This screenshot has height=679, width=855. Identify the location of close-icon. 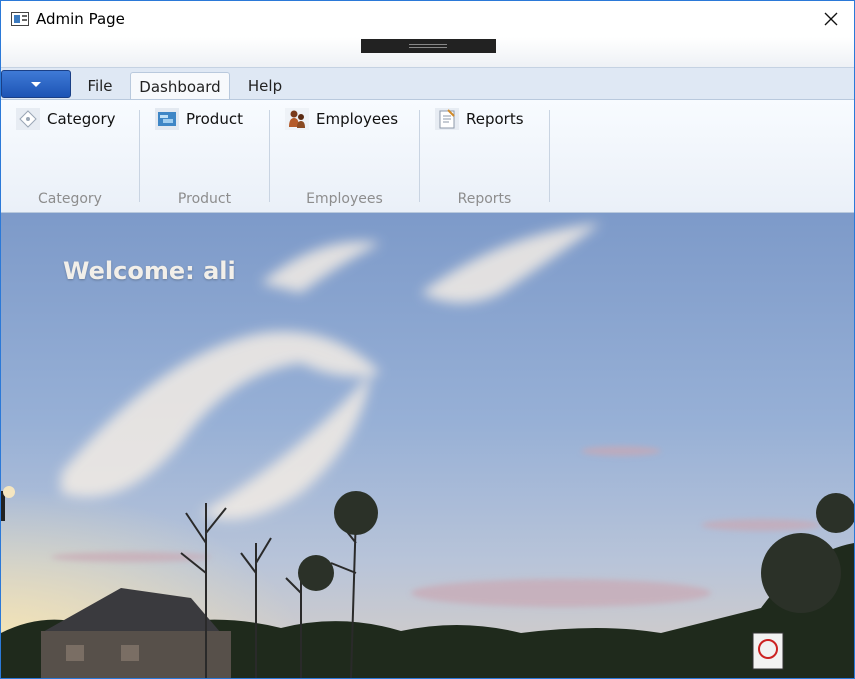
(831, 19).